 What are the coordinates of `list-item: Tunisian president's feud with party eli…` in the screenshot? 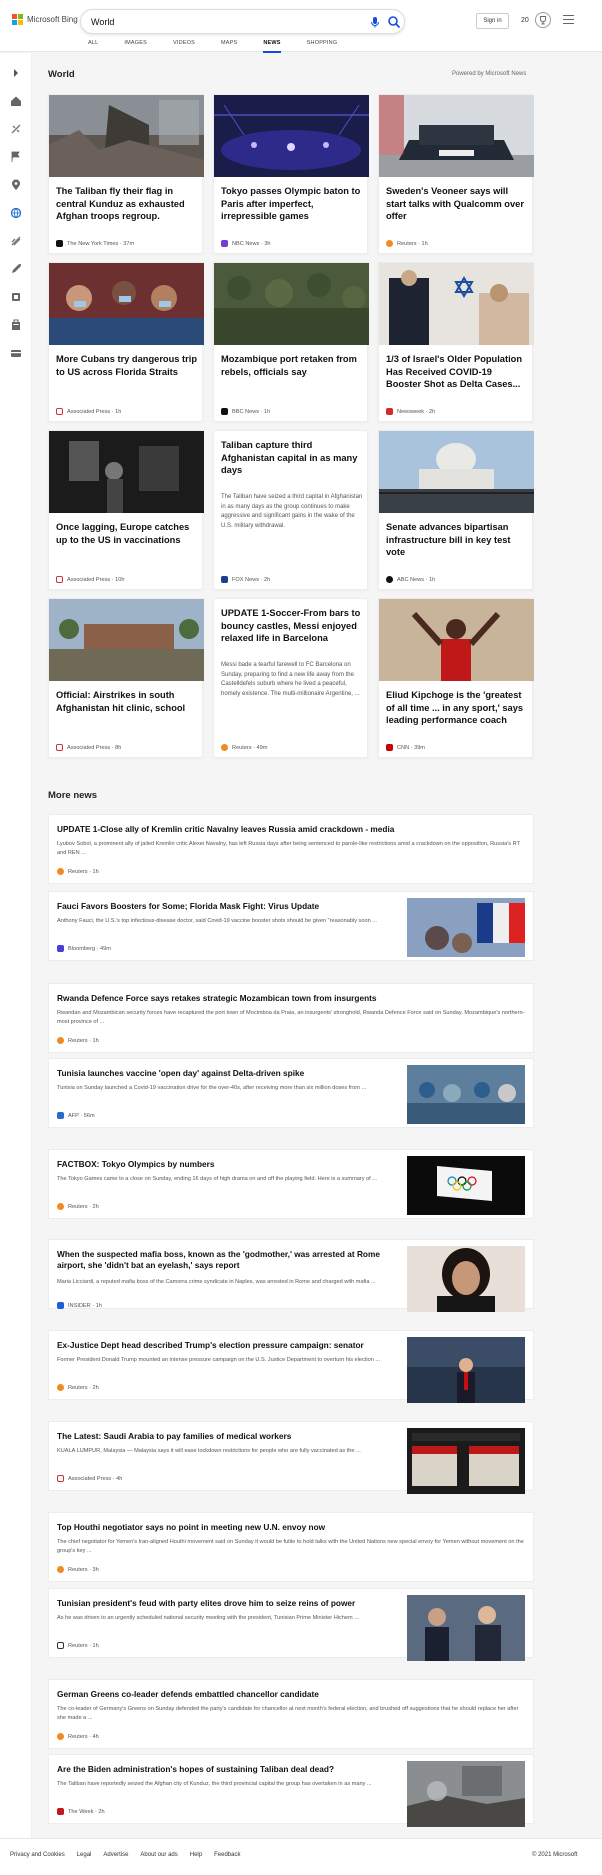 It's located at (291, 1624).